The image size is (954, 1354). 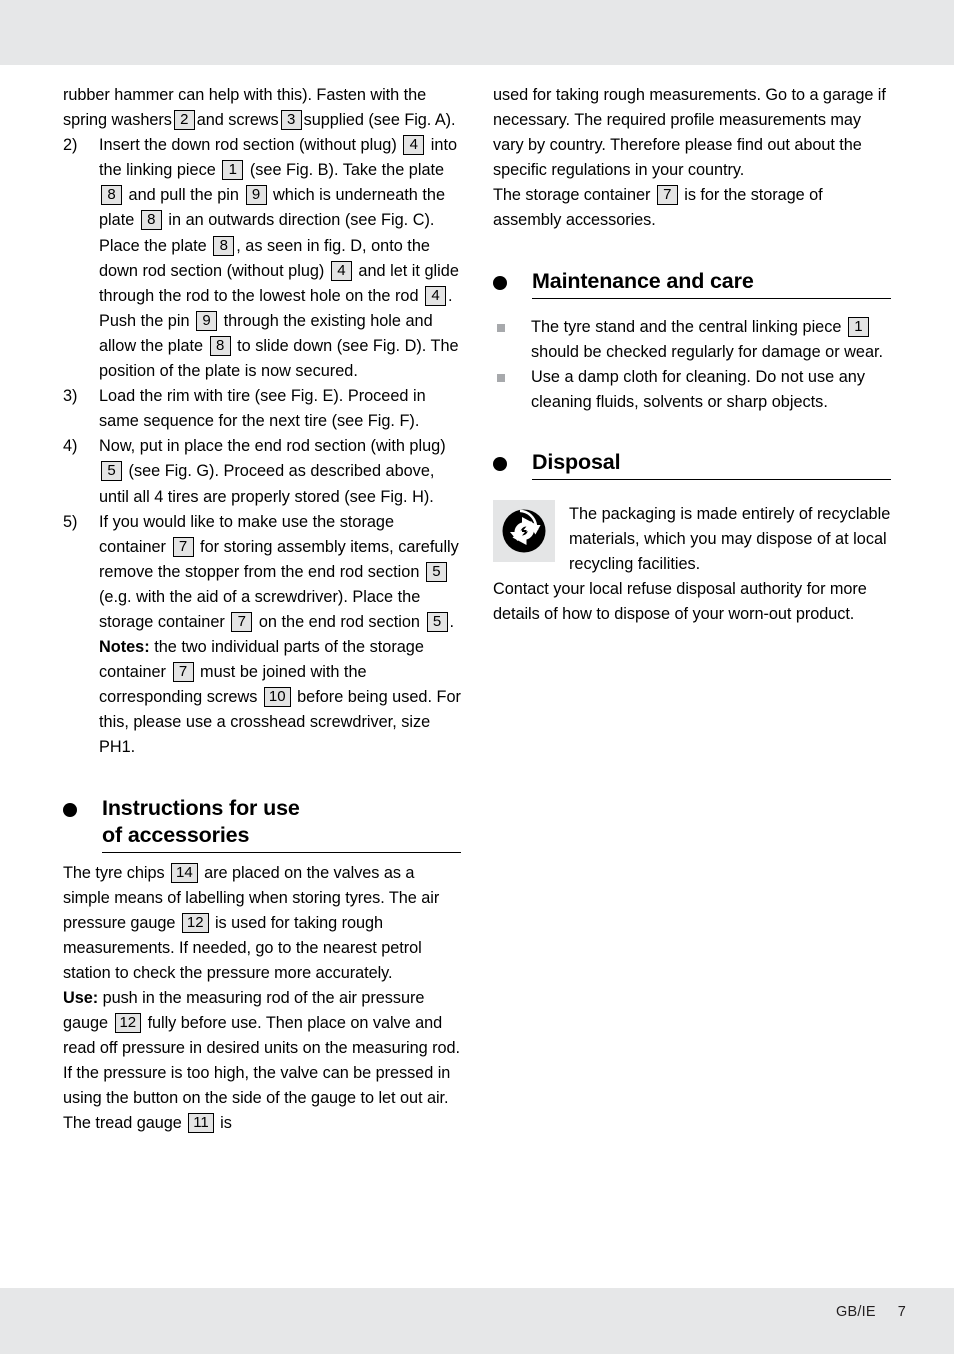 I want to click on ref-box-2: 2, so click(x=184, y=120).